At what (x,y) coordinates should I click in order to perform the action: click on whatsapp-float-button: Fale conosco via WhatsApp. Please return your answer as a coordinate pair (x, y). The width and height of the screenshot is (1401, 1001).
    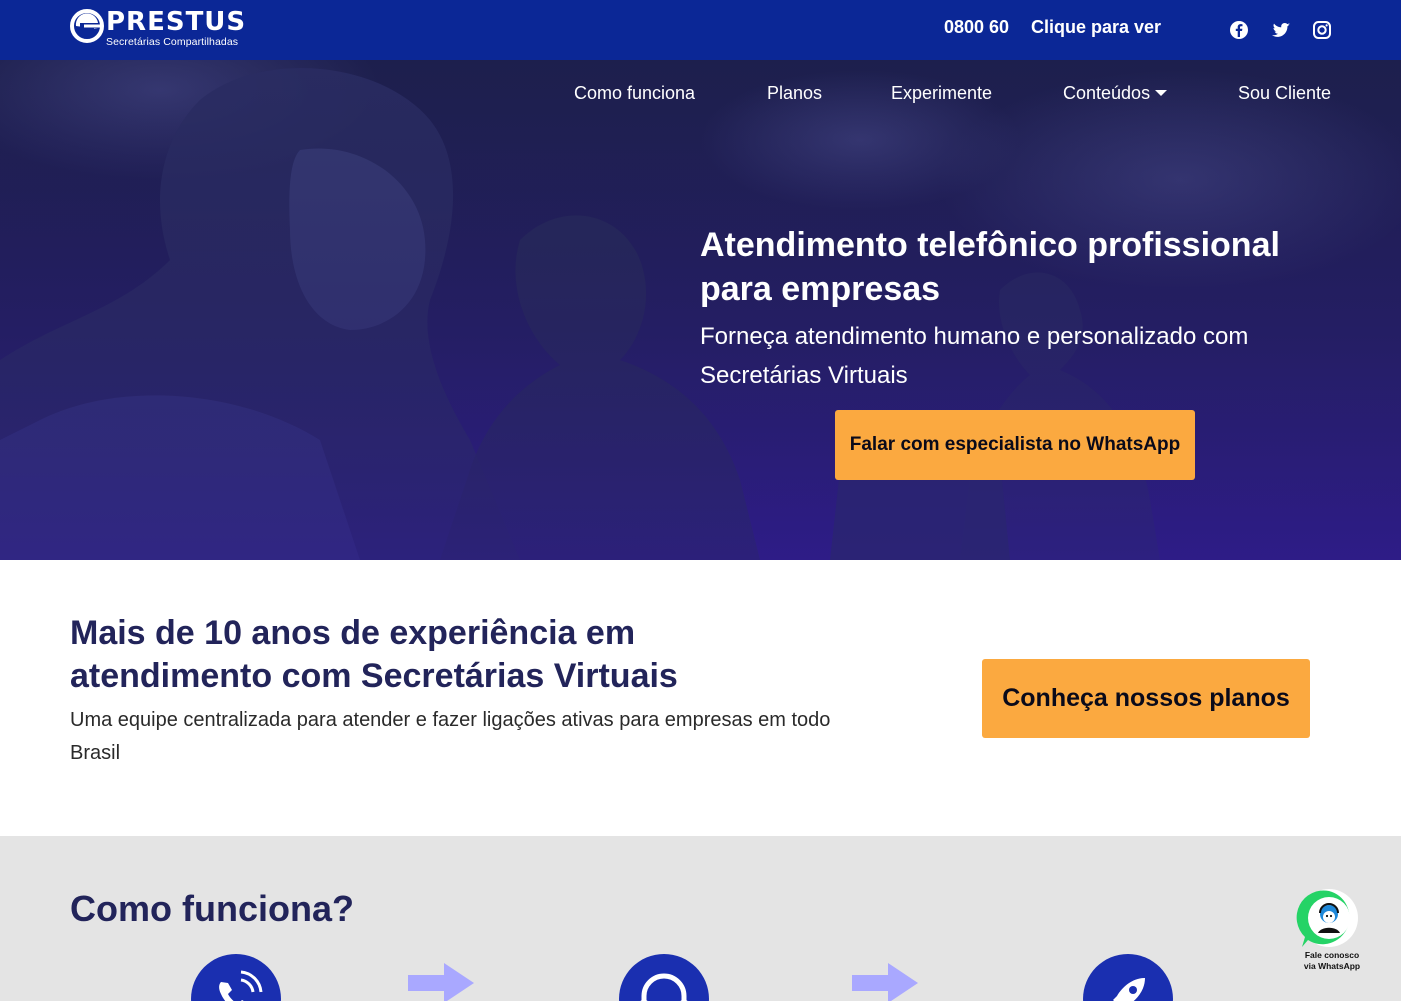
    Looking at the image, I should click on (1332, 931).